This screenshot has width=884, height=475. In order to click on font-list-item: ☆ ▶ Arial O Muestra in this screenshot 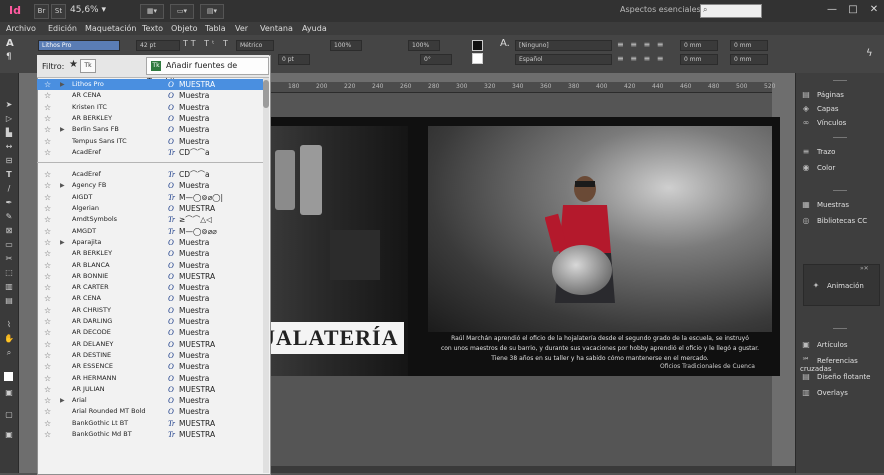, I will do `click(150, 400)`.